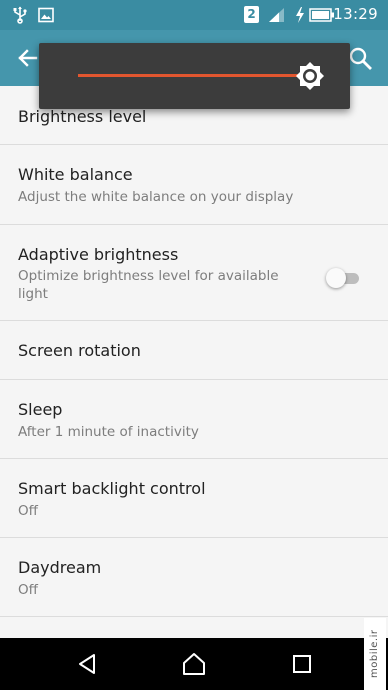 This screenshot has width=388, height=690. Describe the element at coordinates (28, 58) in the screenshot. I see `arrow-back-icon` at that location.